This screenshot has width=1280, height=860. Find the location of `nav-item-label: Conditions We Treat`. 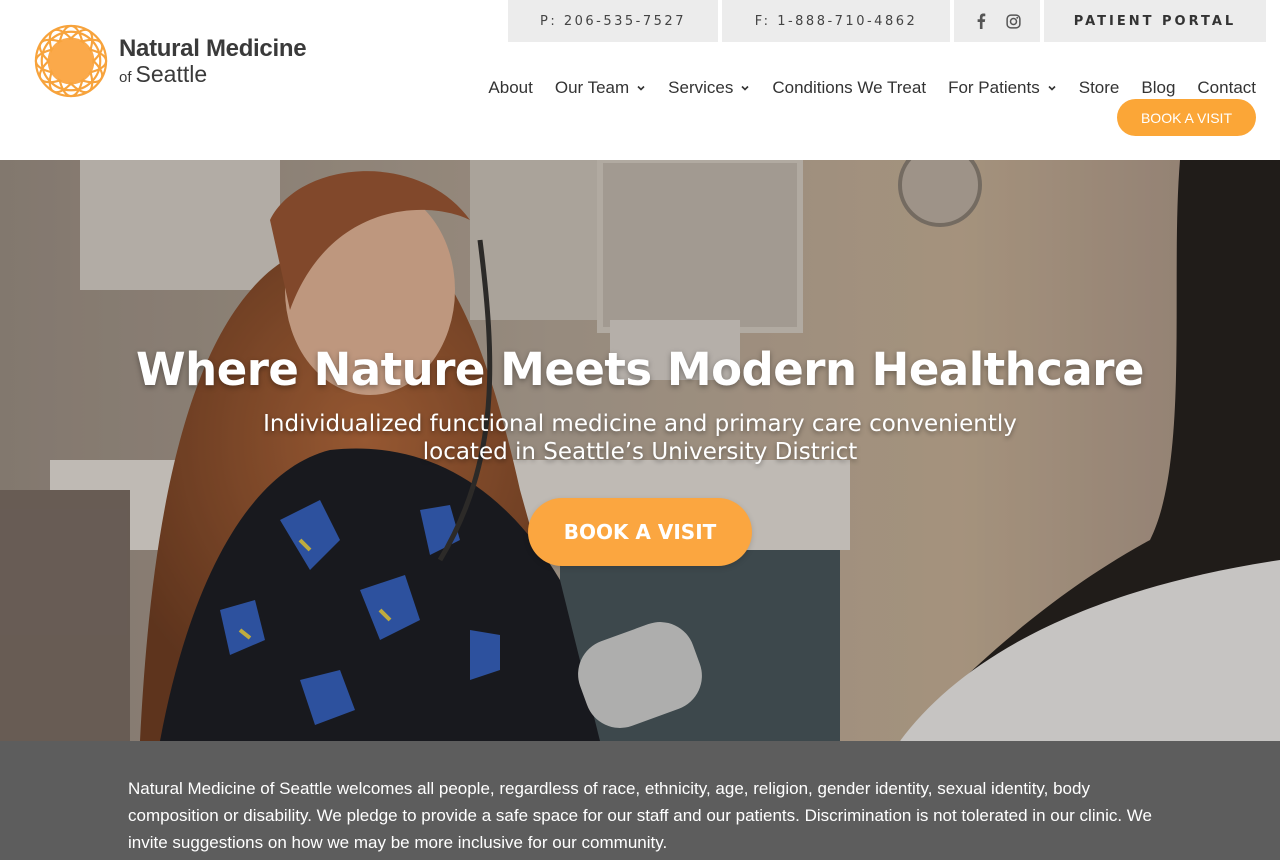

nav-item-label: Conditions We Treat is located at coordinates (849, 87).